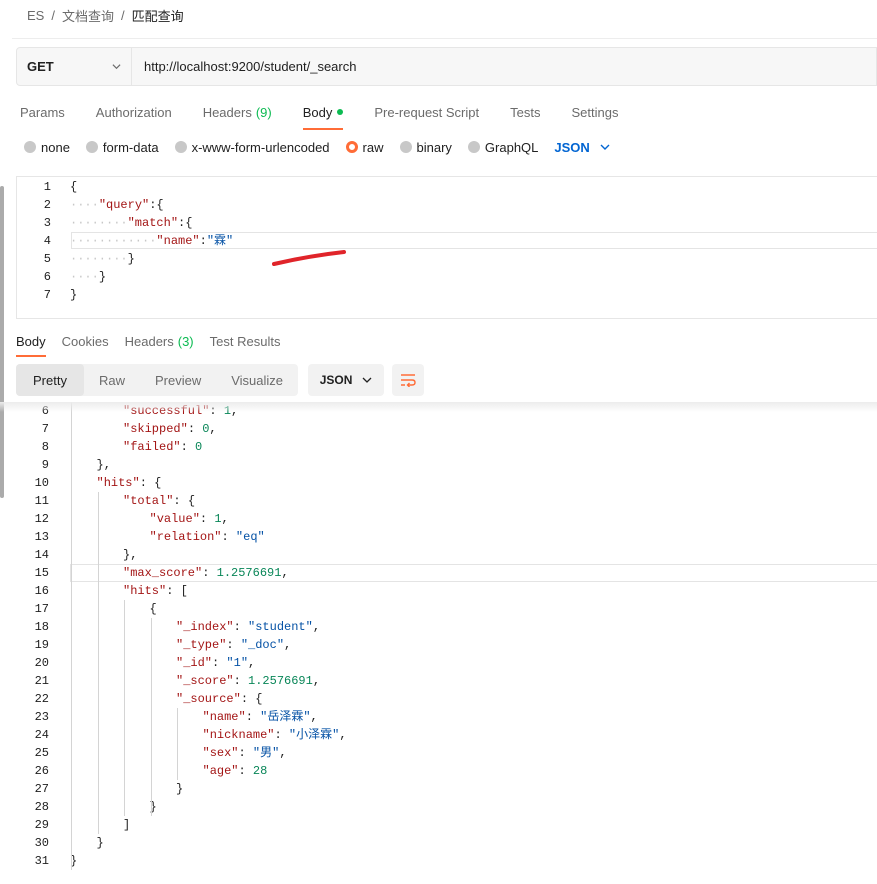 Image resolution: width=877 pixels, height=884 pixels. Describe the element at coordinates (41, 501) in the screenshot. I see `line-number: 11` at that location.